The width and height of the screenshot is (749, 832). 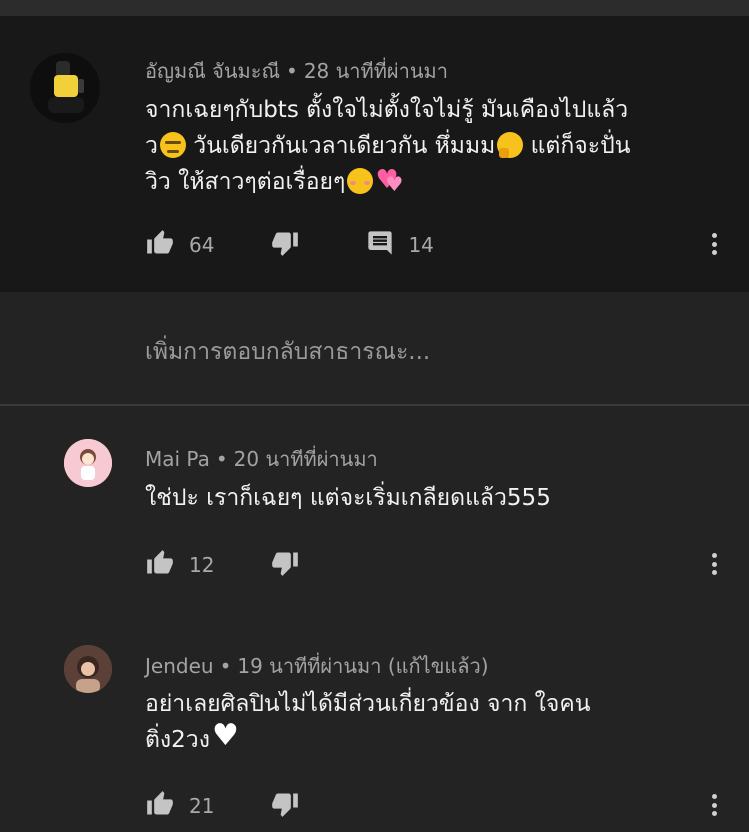 I want to click on comment-line: ติ่ง2วง, so click(x=177, y=740).